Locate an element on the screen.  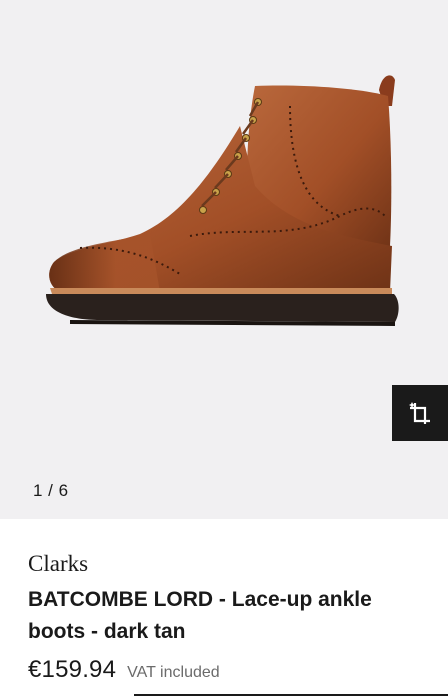
image-counter: 1 / 6 is located at coordinates (51, 490).